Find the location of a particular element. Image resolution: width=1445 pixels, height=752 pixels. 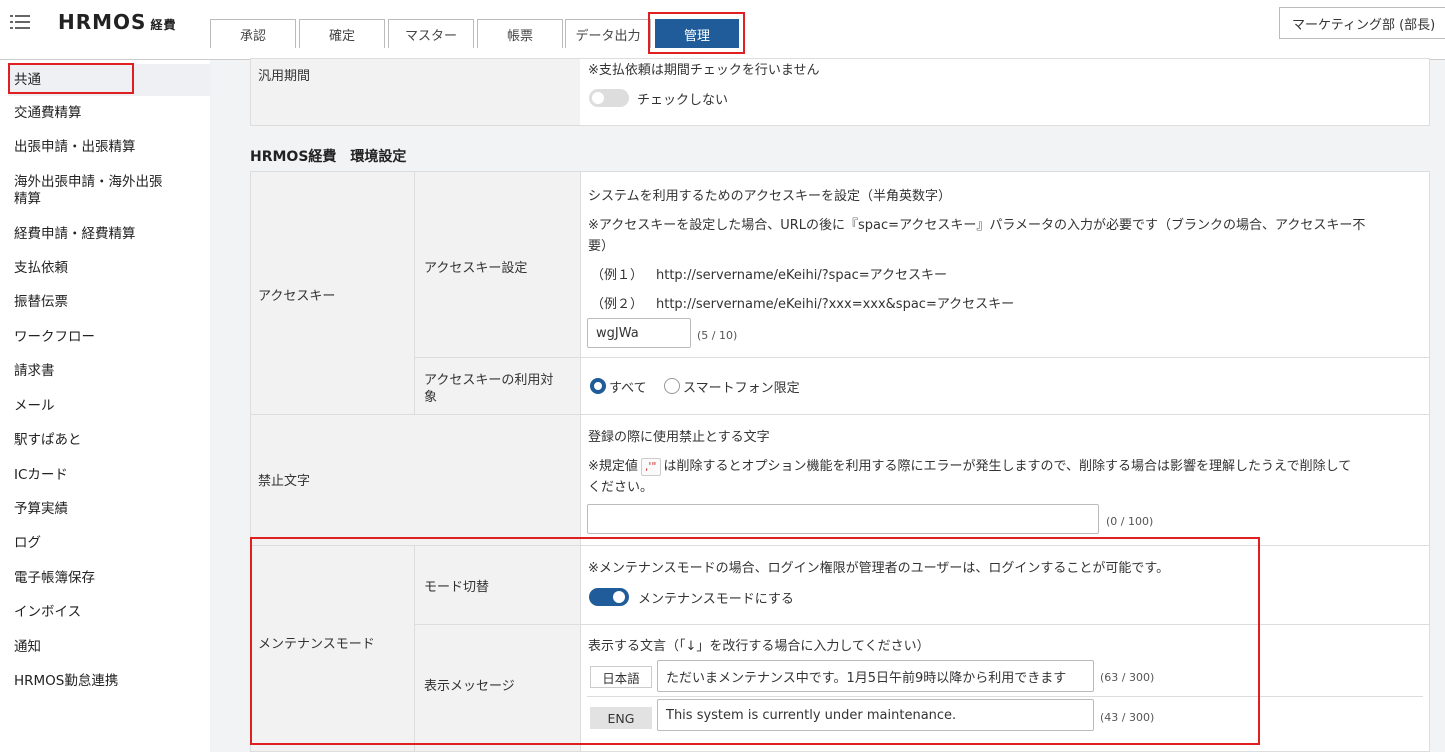

department-selector: マーケティング部 (部長) is located at coordinates (1362, 23).